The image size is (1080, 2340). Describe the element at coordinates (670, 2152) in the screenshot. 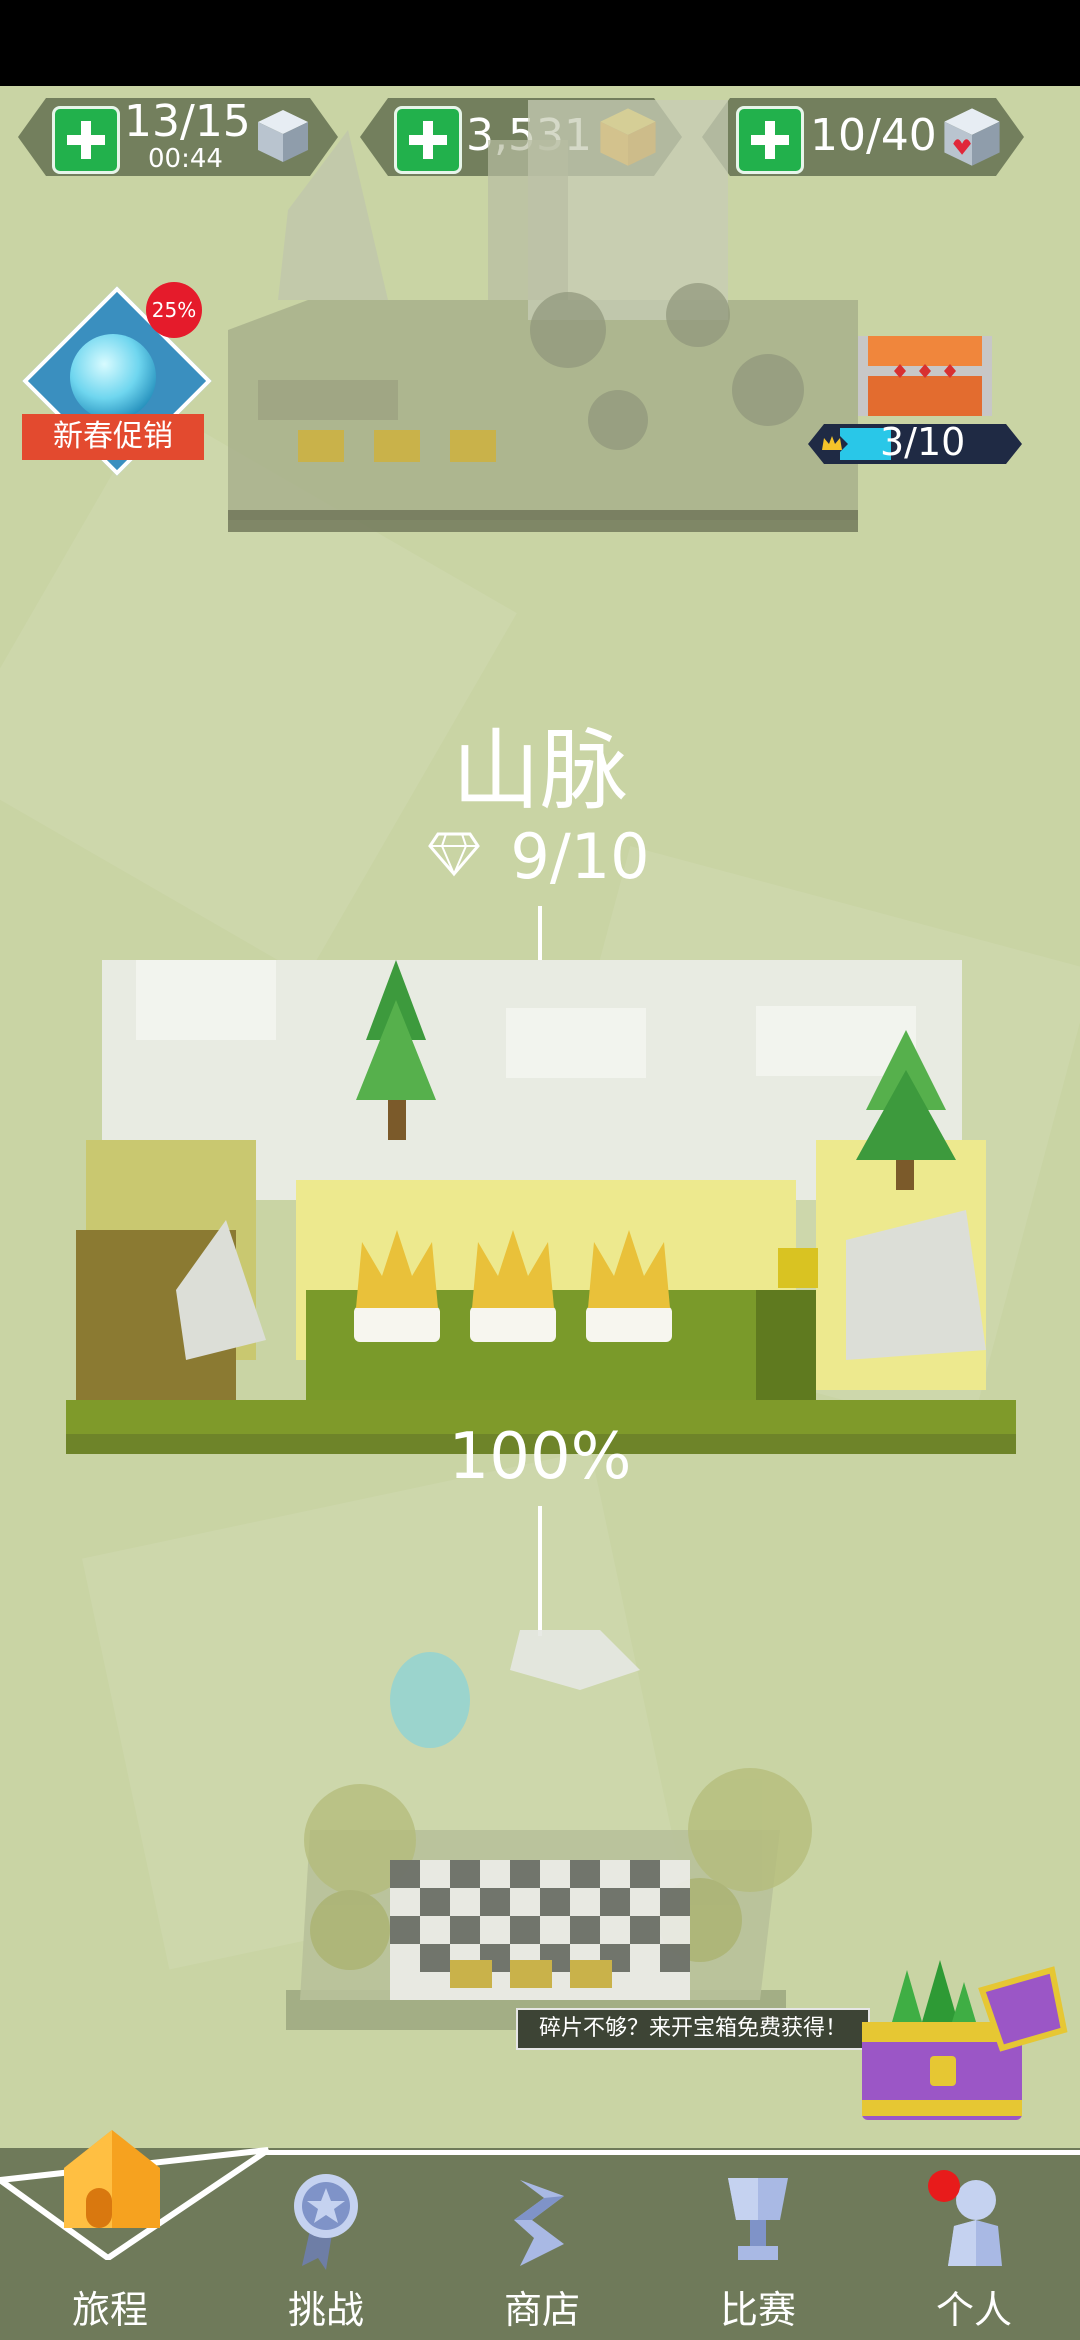

I see `nav-divider` at that location.